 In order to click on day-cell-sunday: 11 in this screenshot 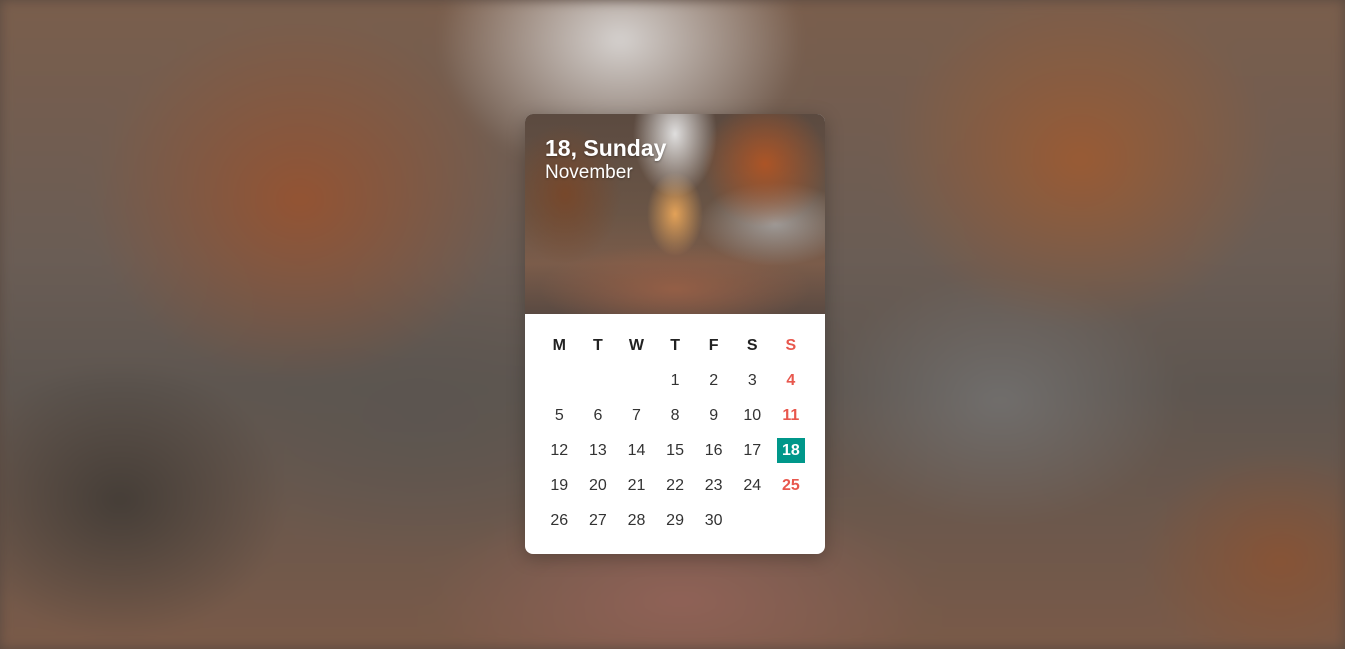, I will do `click(791, 415)`.